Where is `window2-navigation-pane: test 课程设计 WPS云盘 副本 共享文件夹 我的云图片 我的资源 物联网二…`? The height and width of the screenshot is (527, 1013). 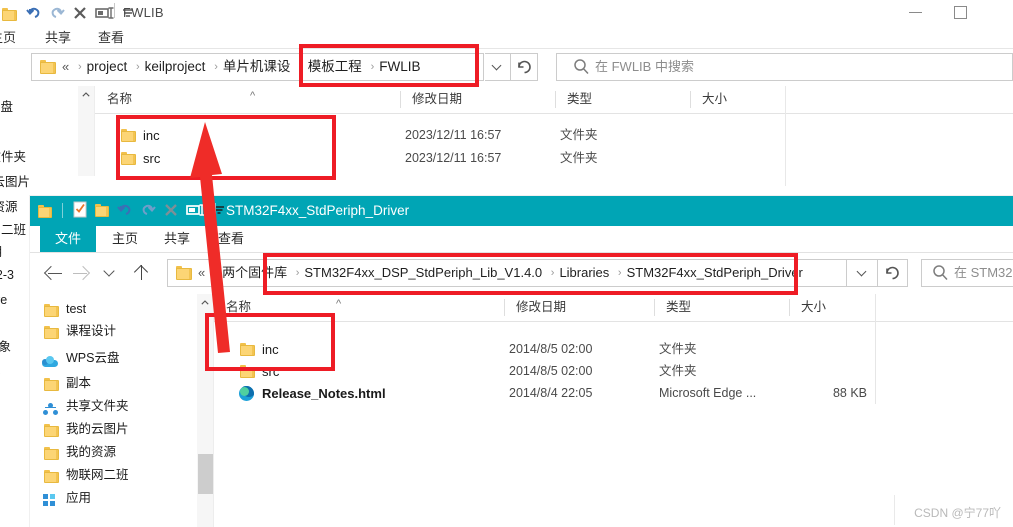
window2-navigation-pane: test 课程设计 WPS云盘 副本 共享文件夹 我的云图片 我的资源 物联网二… is located at coordinates (113, 410).